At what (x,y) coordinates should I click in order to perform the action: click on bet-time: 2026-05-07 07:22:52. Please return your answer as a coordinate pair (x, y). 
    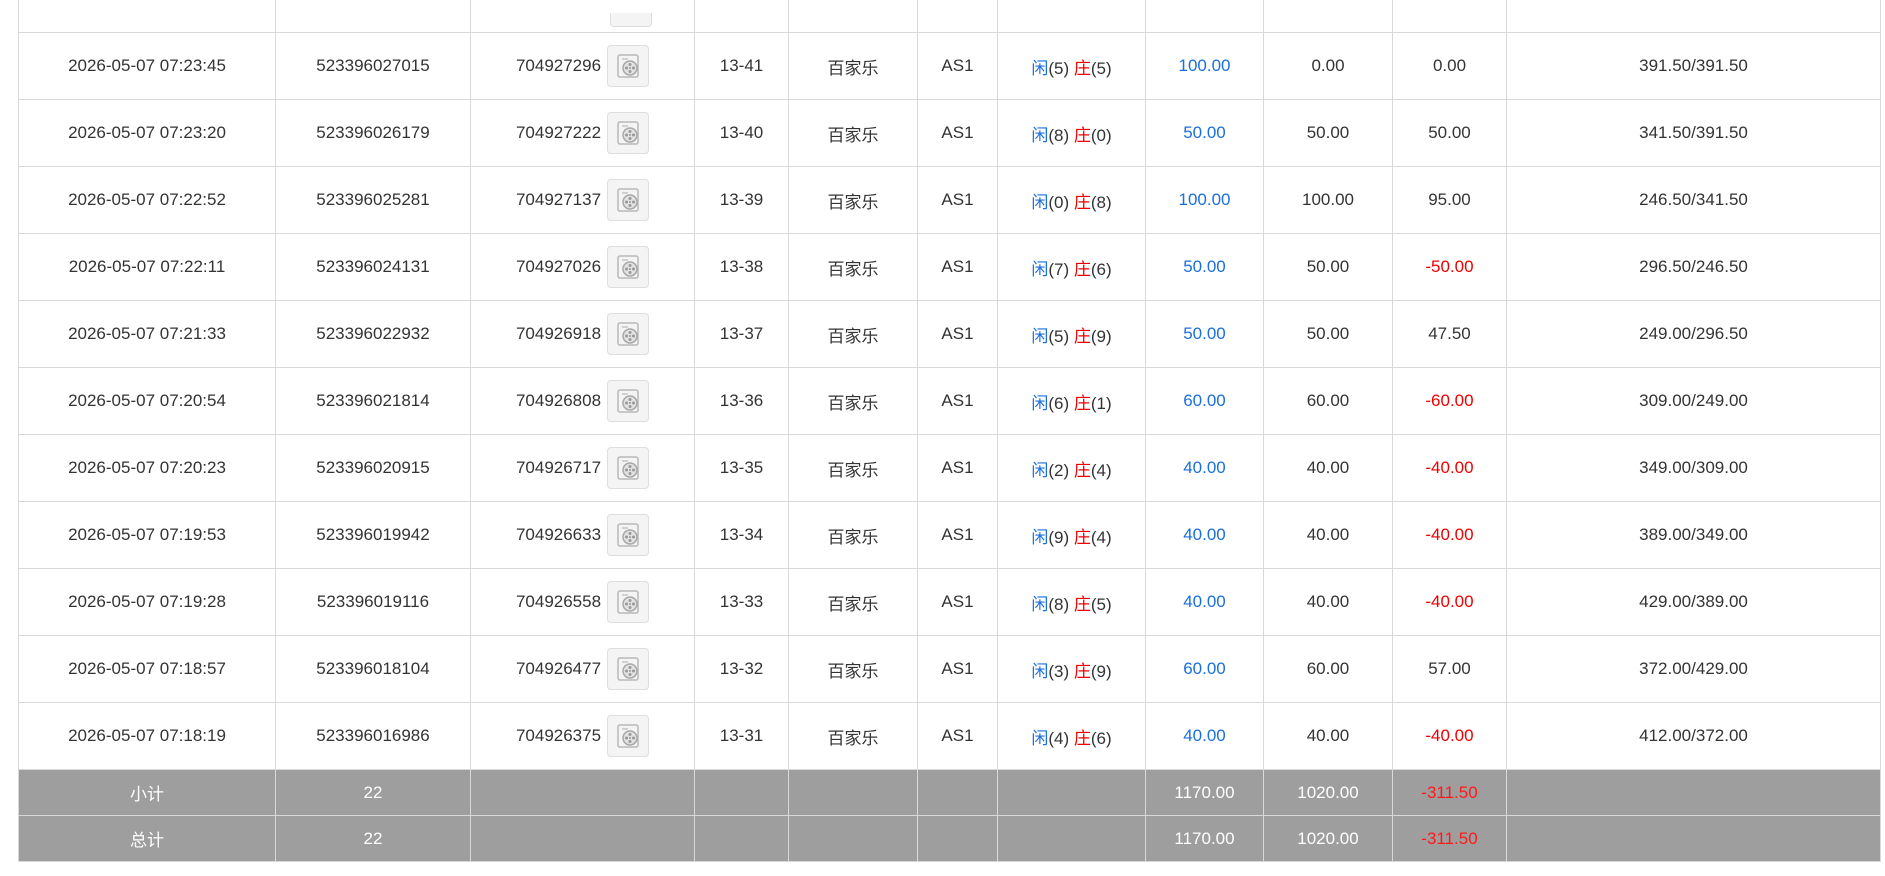
    Looking at the image, I should click on (147, 200).